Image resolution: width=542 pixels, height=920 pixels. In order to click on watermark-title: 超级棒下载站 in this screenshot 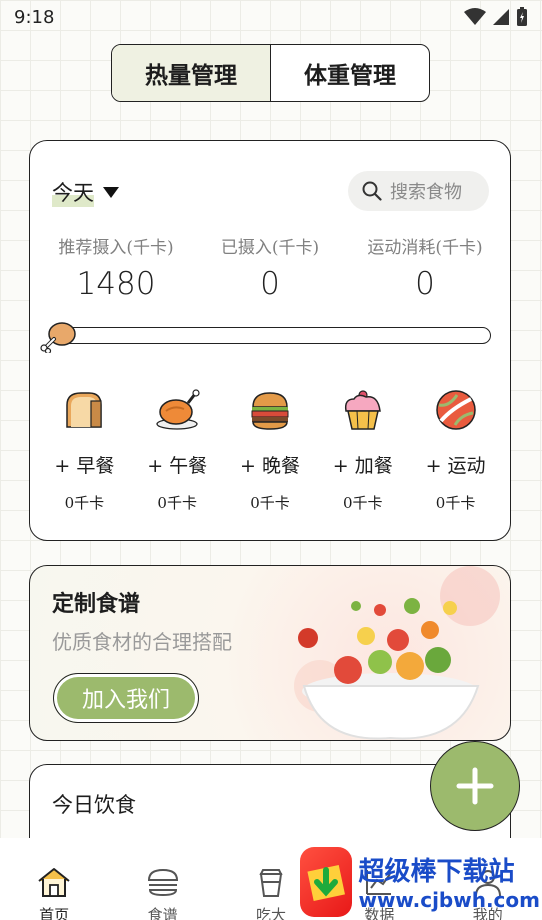, I will do `click(436, 872)`.